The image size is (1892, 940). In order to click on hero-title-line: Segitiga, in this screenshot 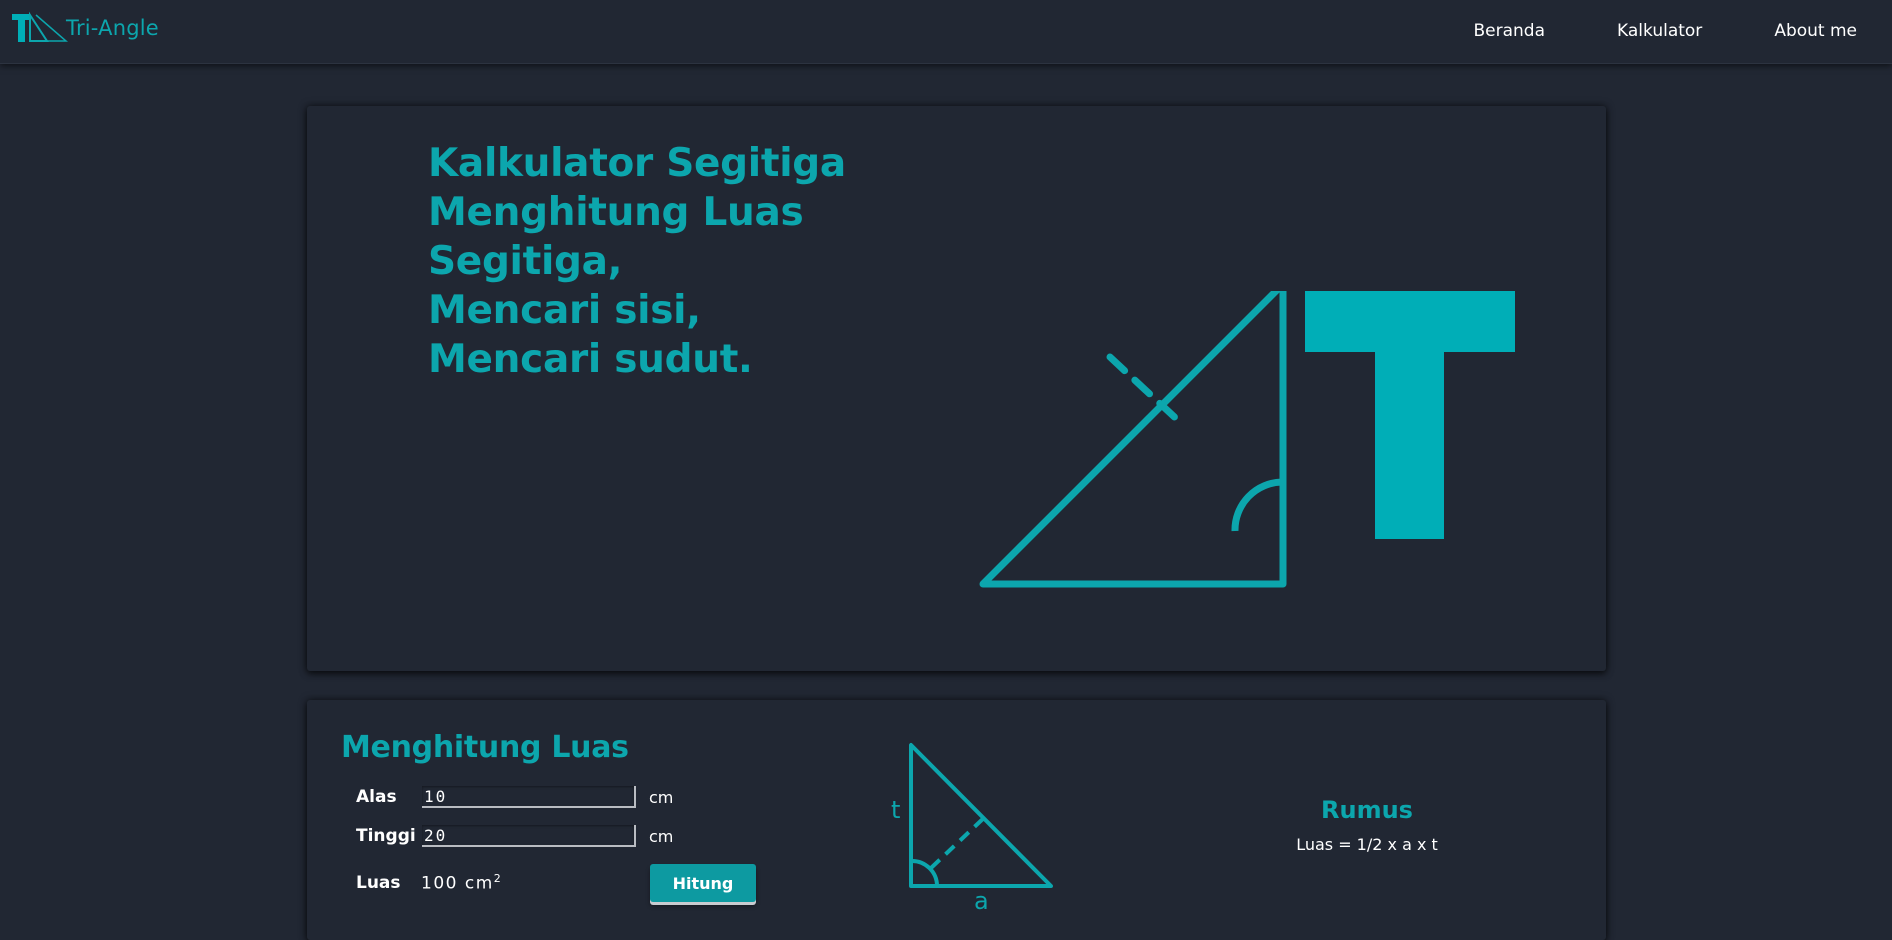, I will do `click(525, 261)`.